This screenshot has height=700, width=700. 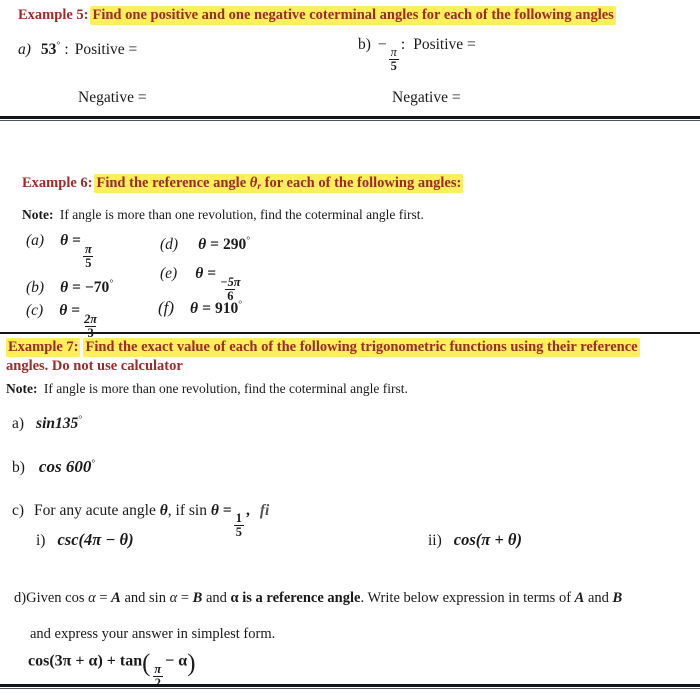 What do you see at coordinates (230, 281) in the screenshot?
I see `example6-item-e-numerator: −5π` at bounding box center [230, 281].